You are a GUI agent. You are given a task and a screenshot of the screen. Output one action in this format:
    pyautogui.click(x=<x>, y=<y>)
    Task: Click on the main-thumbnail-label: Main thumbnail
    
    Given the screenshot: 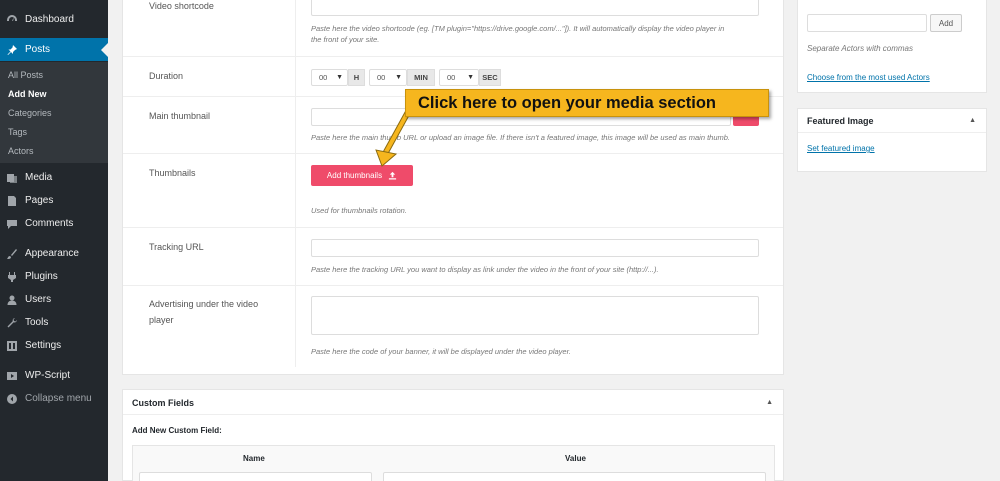 What is the action you would take?
    pyautogui.click(x=180, y=116)
    